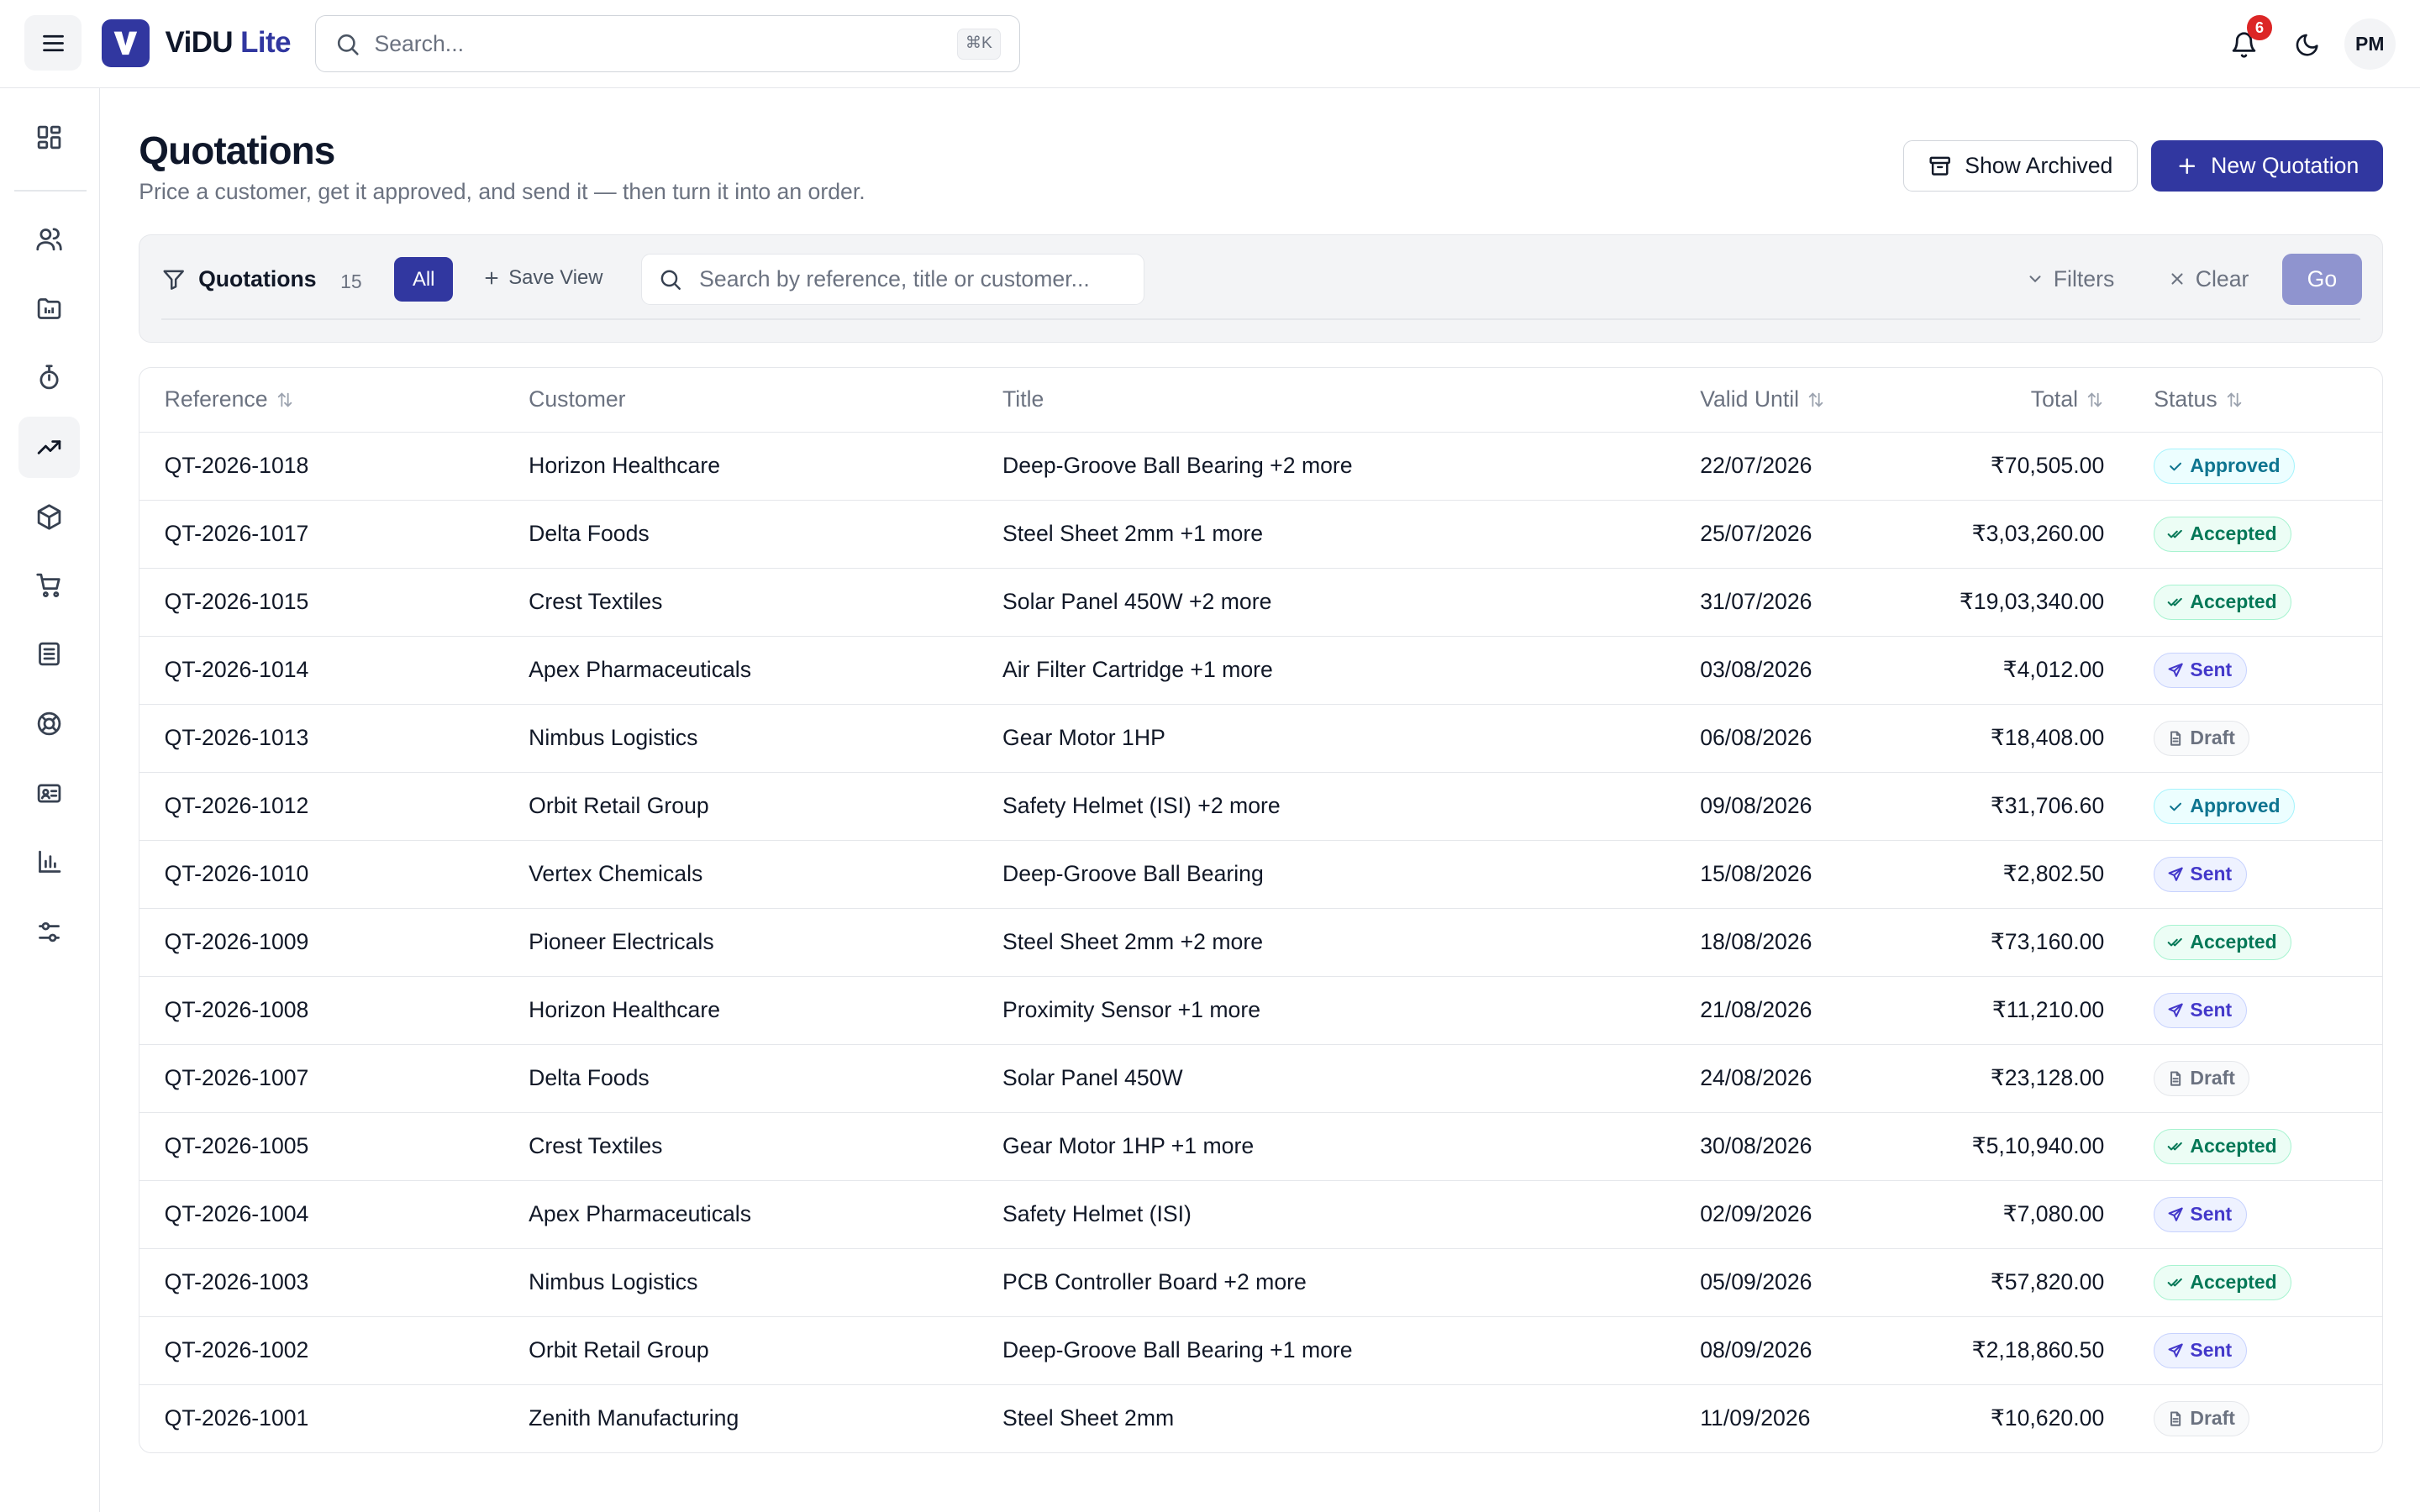 This screenshot has width=2420, height=1512. Describe the element at coordinates (577, 399) in the screenshot. I see `column-label: Customer` at that location.